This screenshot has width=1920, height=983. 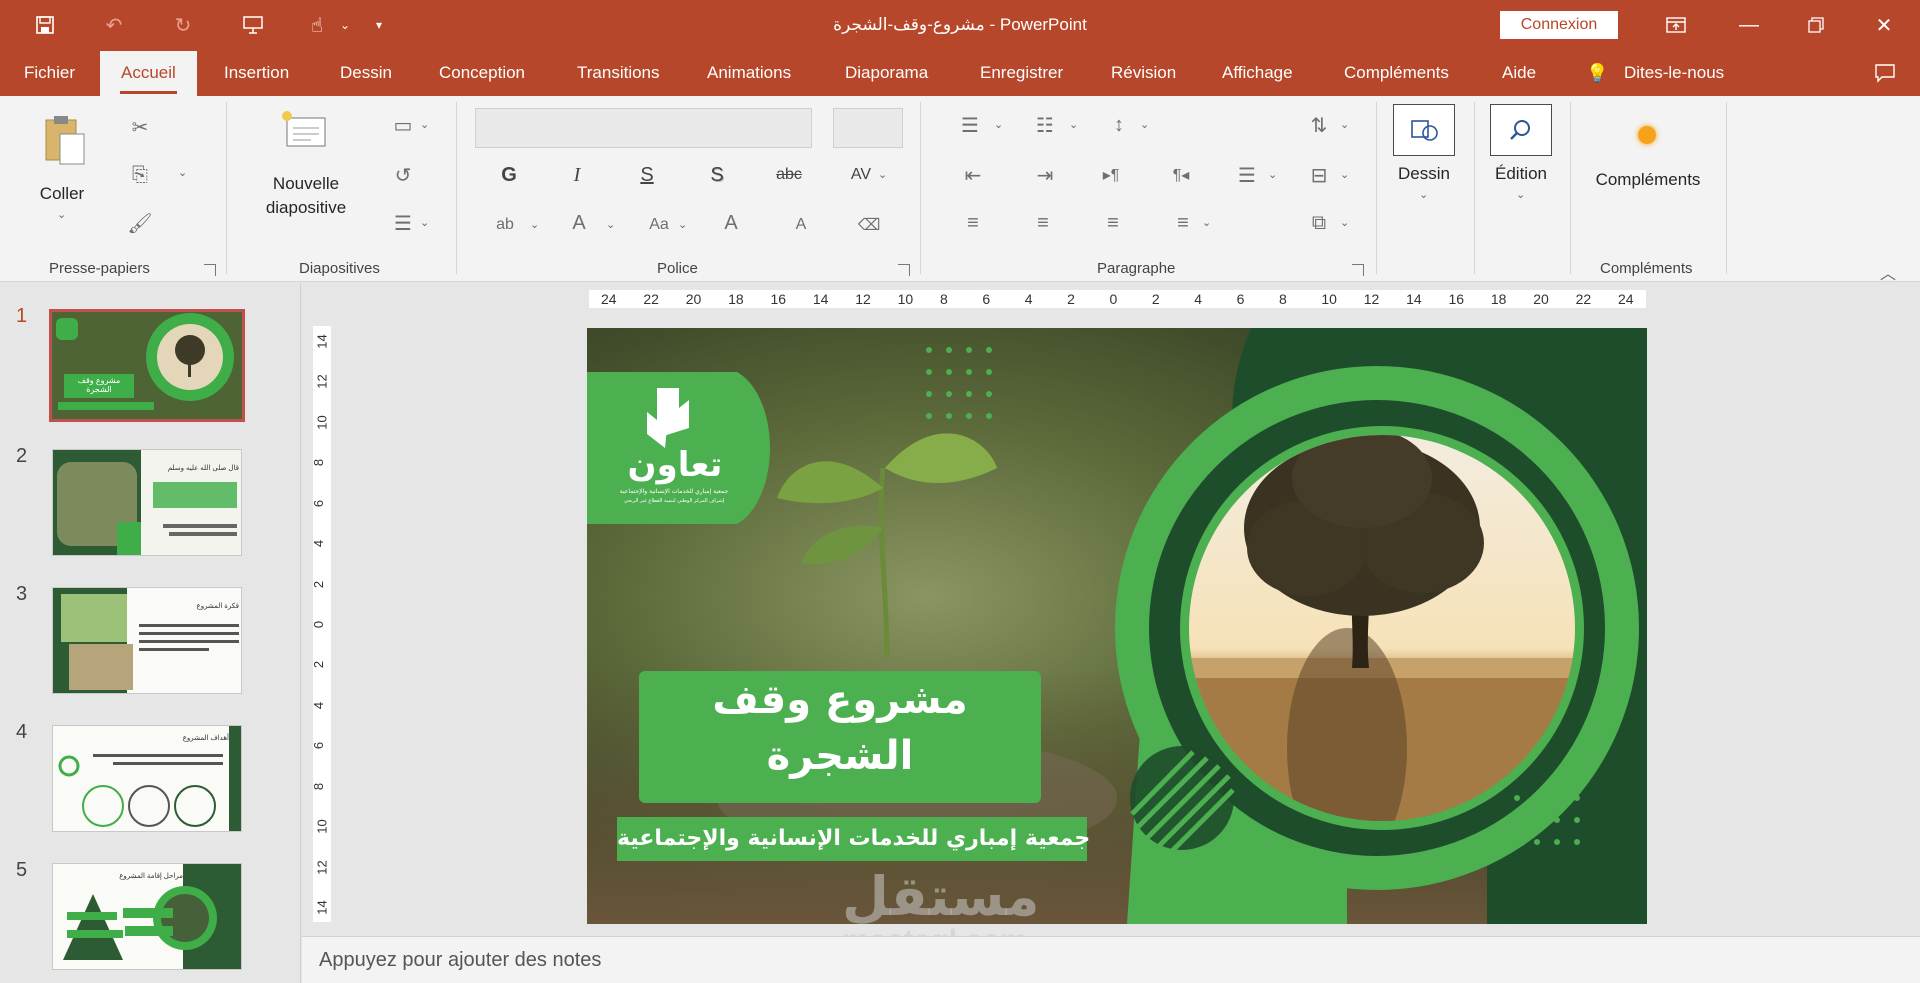 I want to click on bullets-chevron-icon: ⌄, so click(x=998, y=124).